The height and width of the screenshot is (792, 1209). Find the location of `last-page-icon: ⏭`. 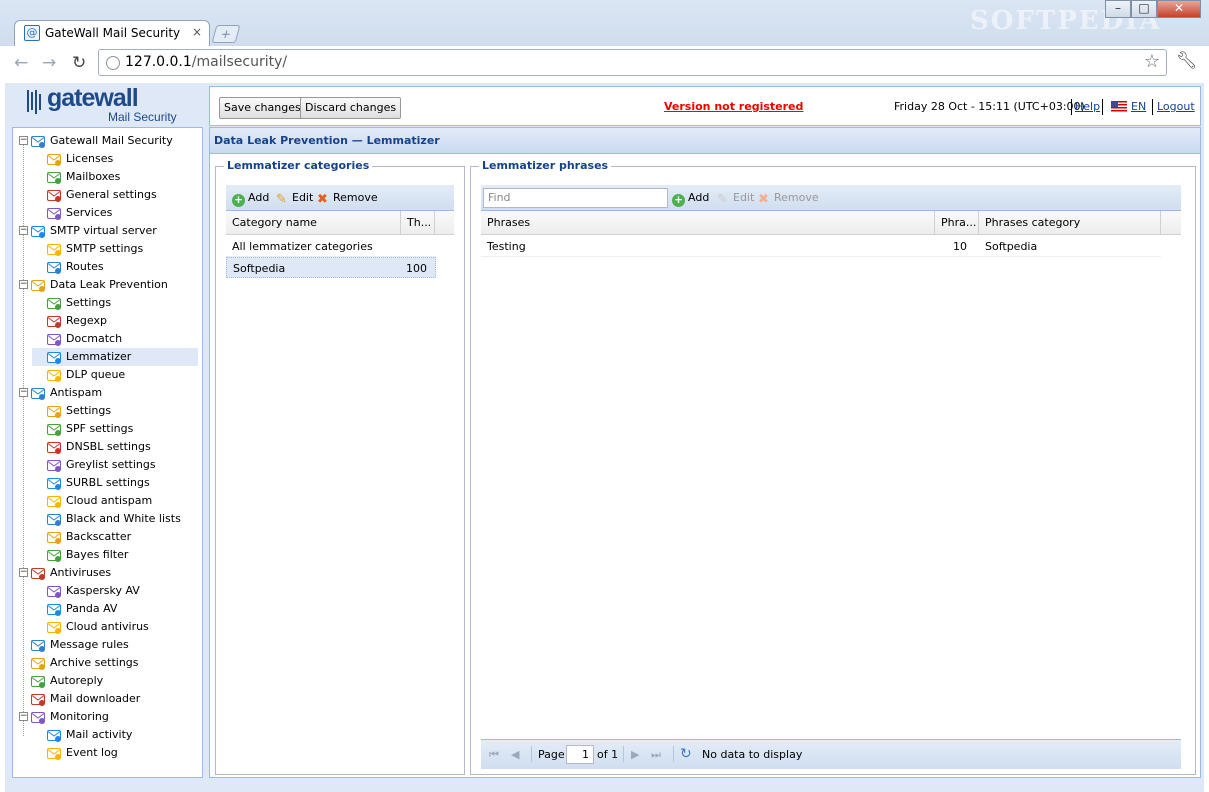

last-page-icon: ⏭ is located at coordinates (656, 755).